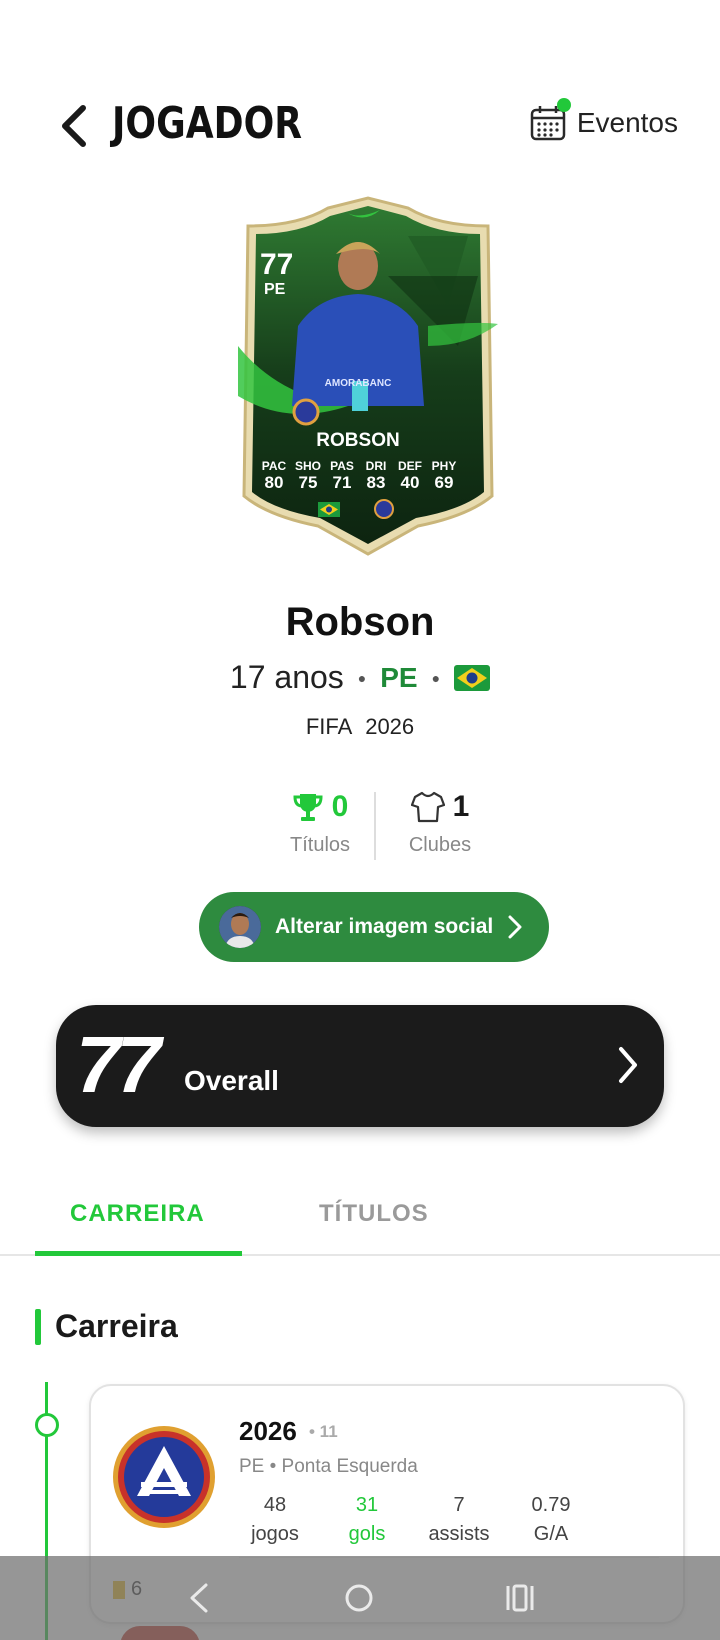 The width and height of the screenshot is (720, 1640). What do you see at coordinates (376, 482) in the screenshot?
I see `card-stat-value: 83` at bounding box center [376, 482].